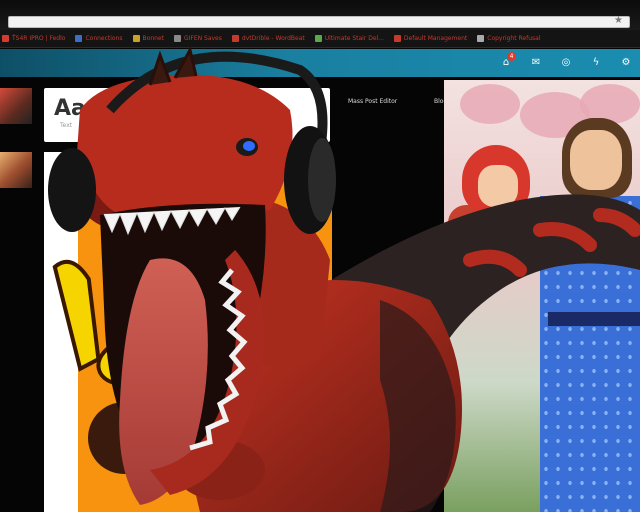  Describe the element at coordinates (249, 146) in the screenshot. I see `dino-eye-glow` at that location.